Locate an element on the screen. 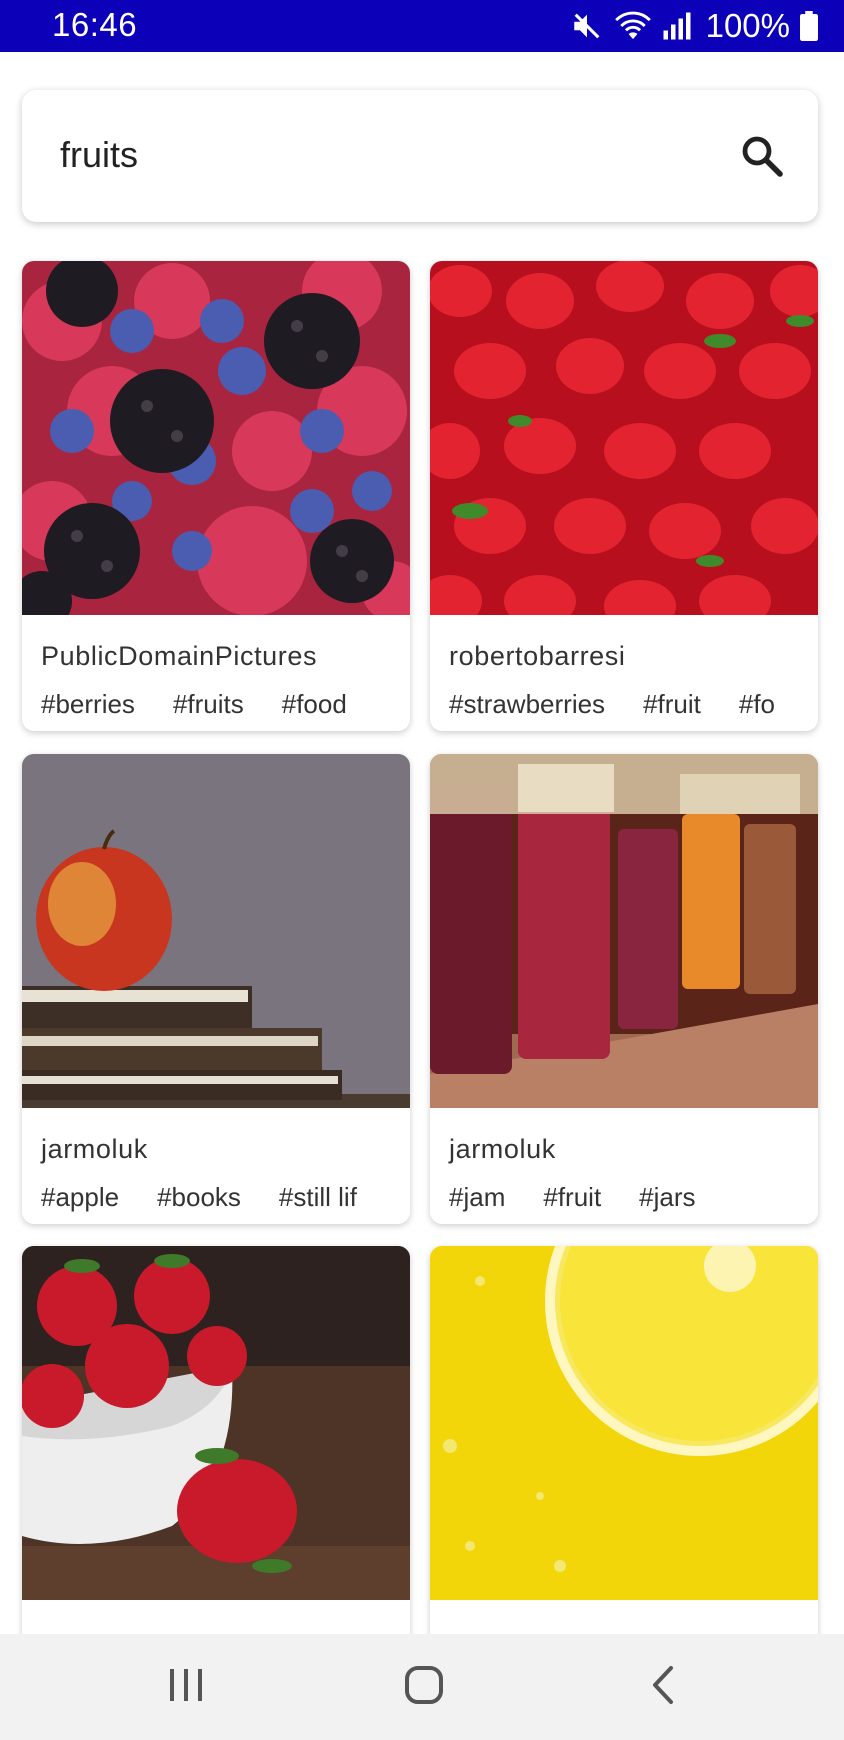 This screenshot has height=1740, width=844. recent-apps-button is located at coordinates (186, 1687).